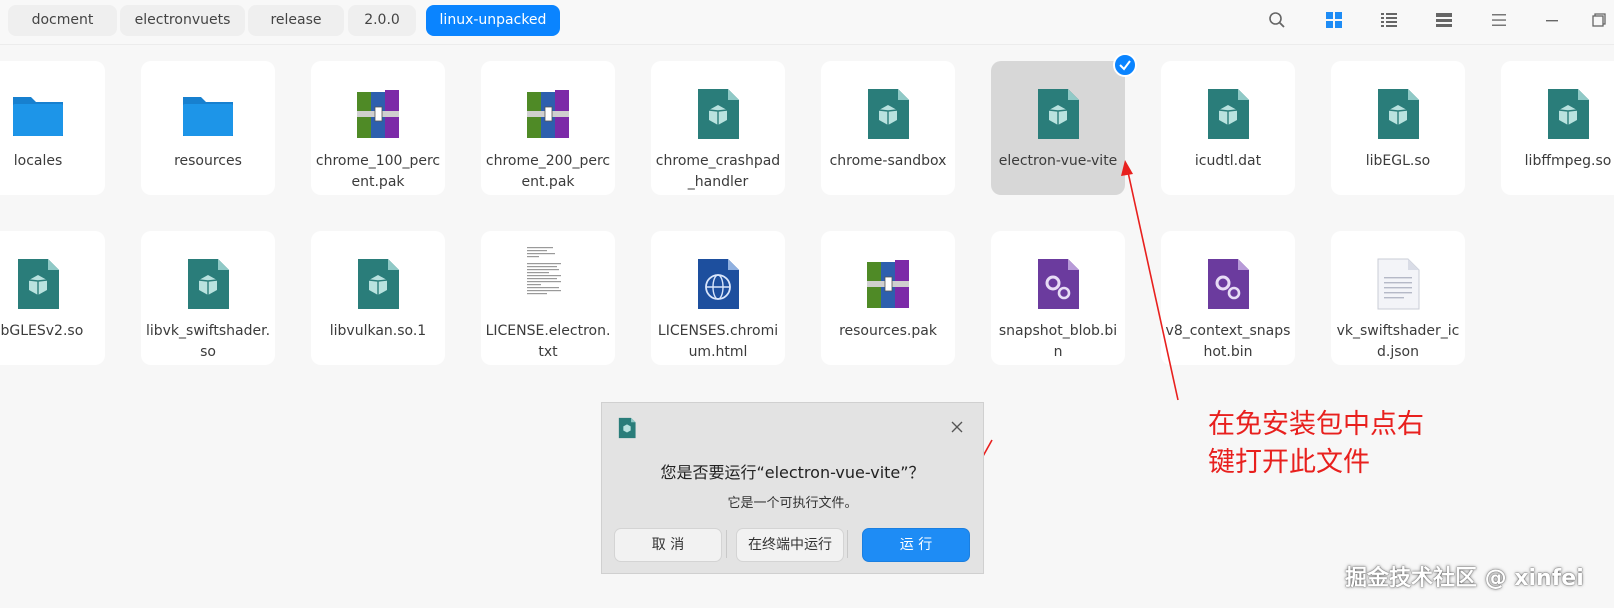 This screenshot has width=1614, height=608. What do you see at coordinates (627, 428) in the screenshot?
I see `executable-icon` at bounding box center [627, 428].